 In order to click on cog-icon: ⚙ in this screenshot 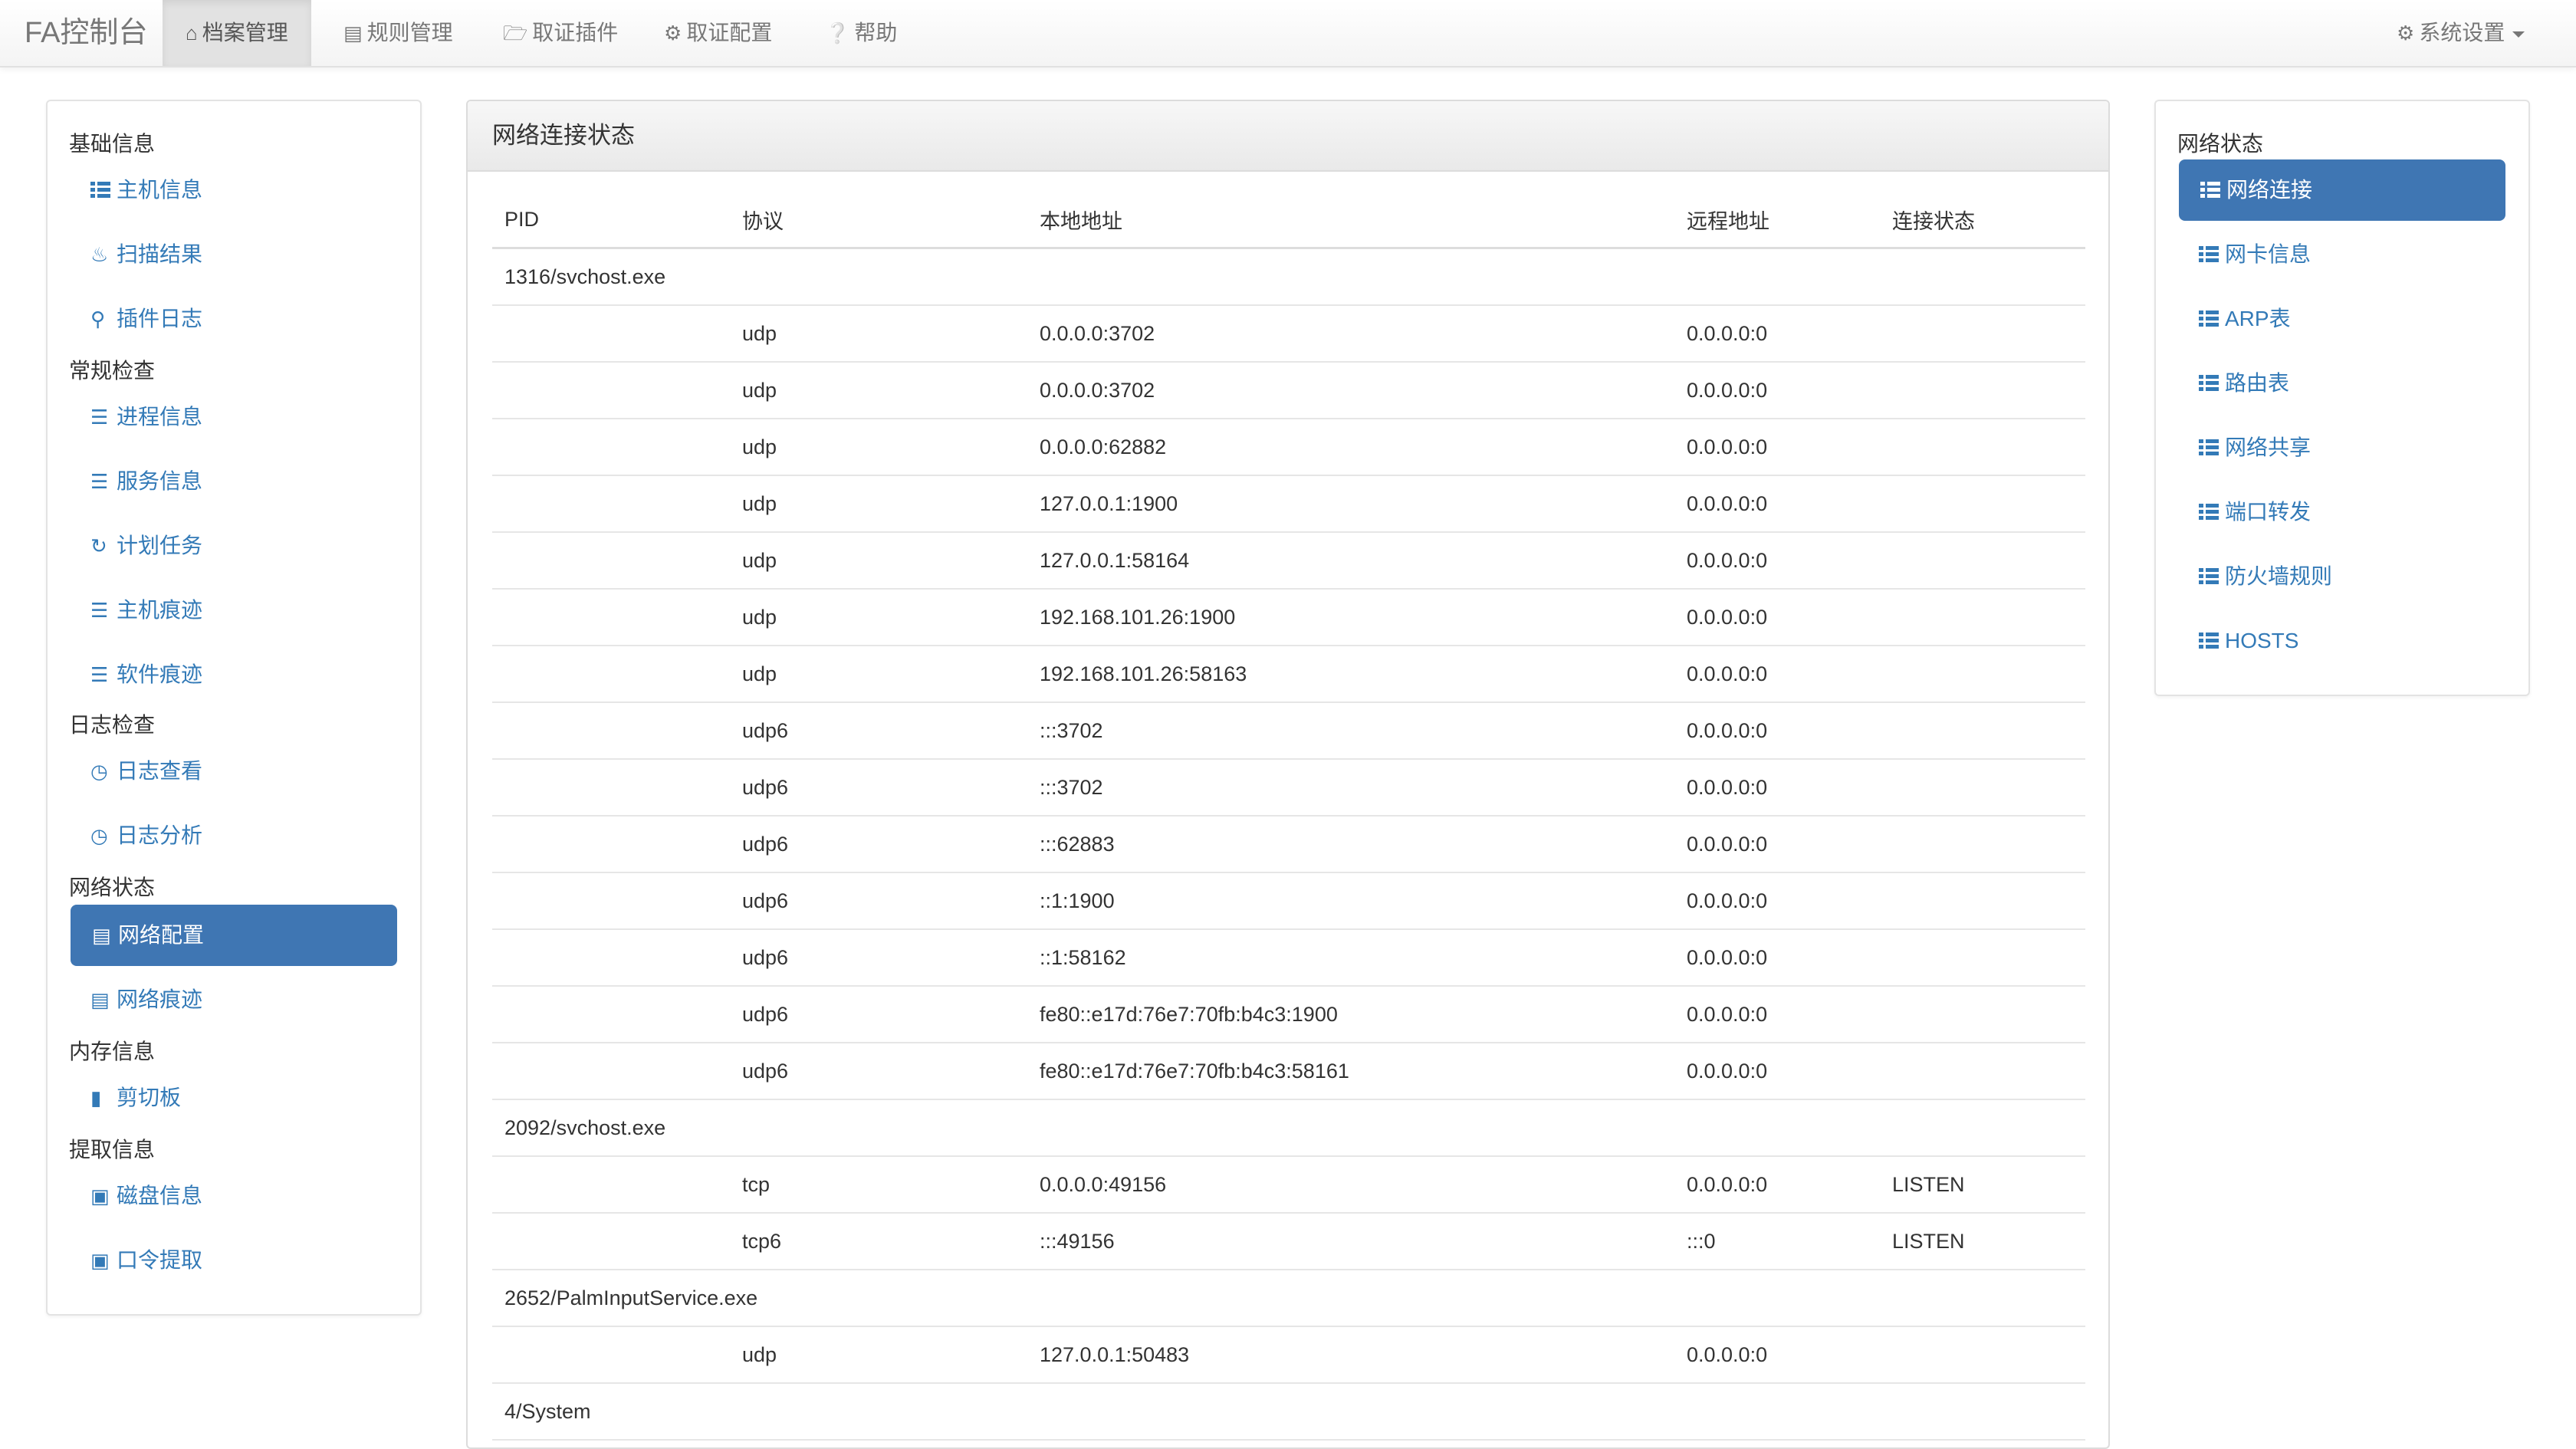, I will do `click(2406, 32)`.